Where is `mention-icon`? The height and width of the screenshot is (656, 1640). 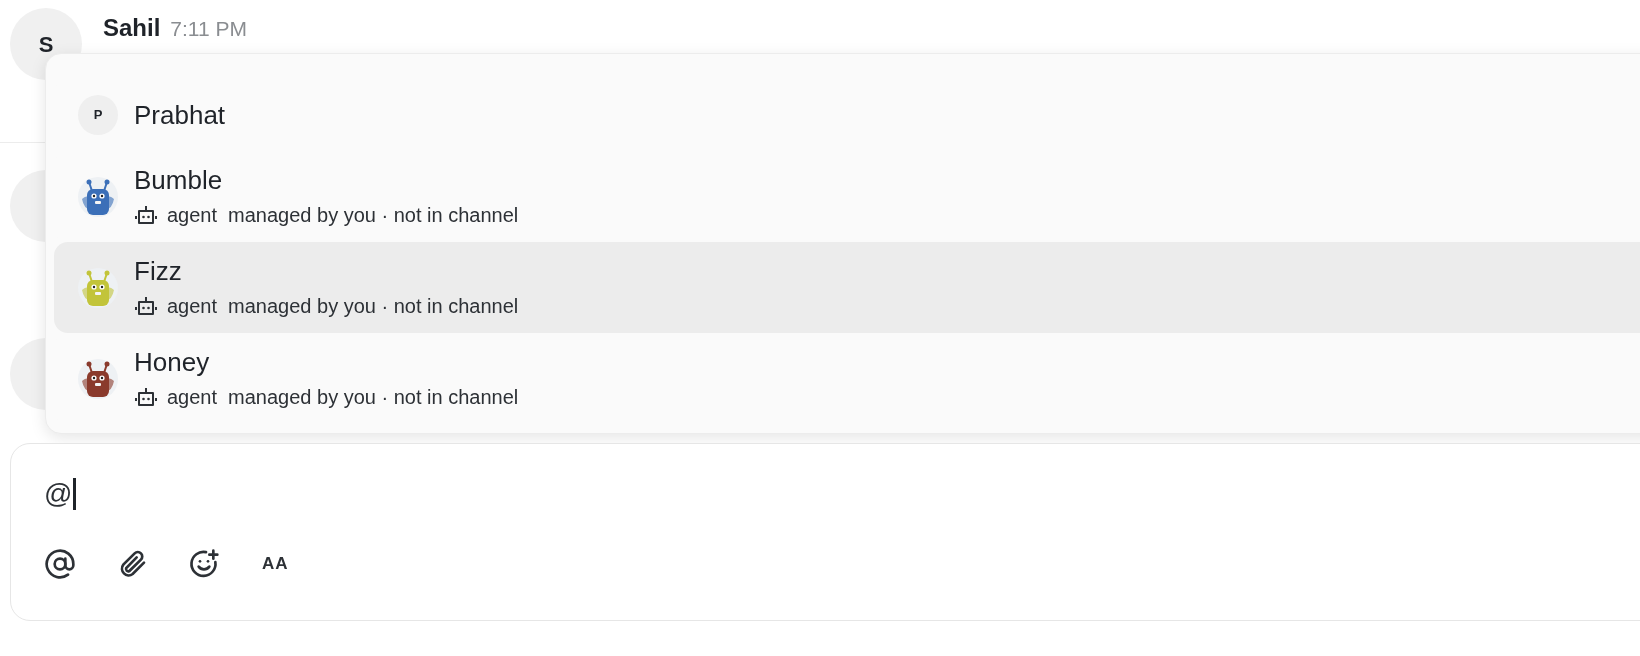 mention-icon is located at coordinates (60, 564).